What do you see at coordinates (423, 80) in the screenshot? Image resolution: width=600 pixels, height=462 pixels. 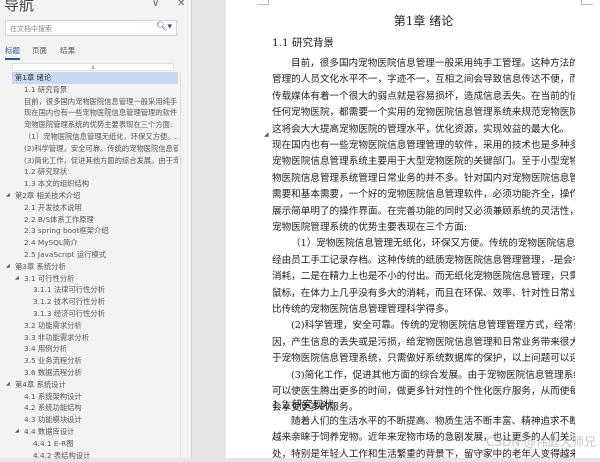 I see `paragraph-line: 管理的人员文化水平不一，字迹不一，互相之间会导致信息传达不便，而且纸质信息` at bounding box center [423, 80].